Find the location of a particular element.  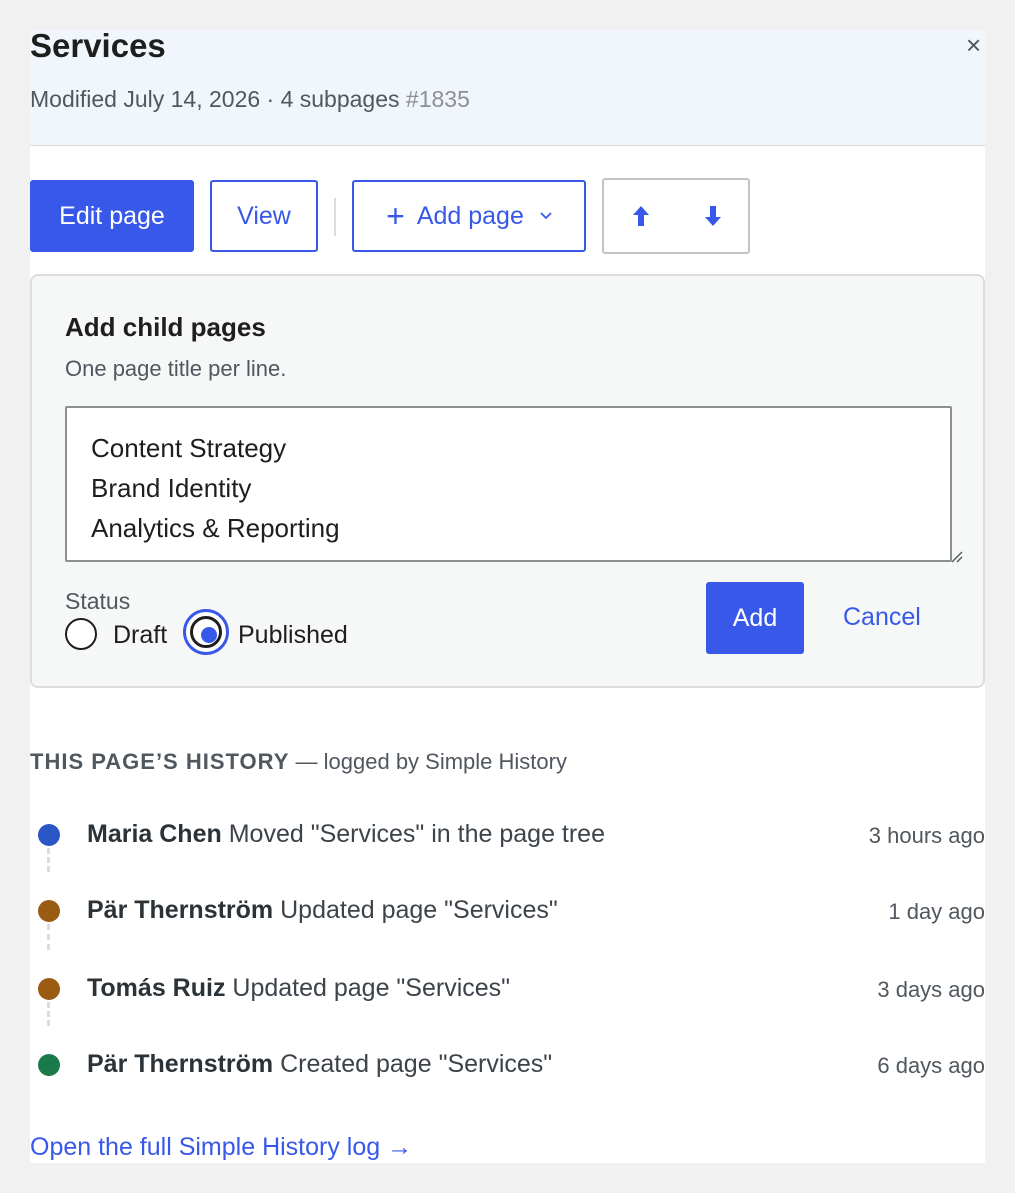

radio-selected-dot is located at coordinates (209, 635).